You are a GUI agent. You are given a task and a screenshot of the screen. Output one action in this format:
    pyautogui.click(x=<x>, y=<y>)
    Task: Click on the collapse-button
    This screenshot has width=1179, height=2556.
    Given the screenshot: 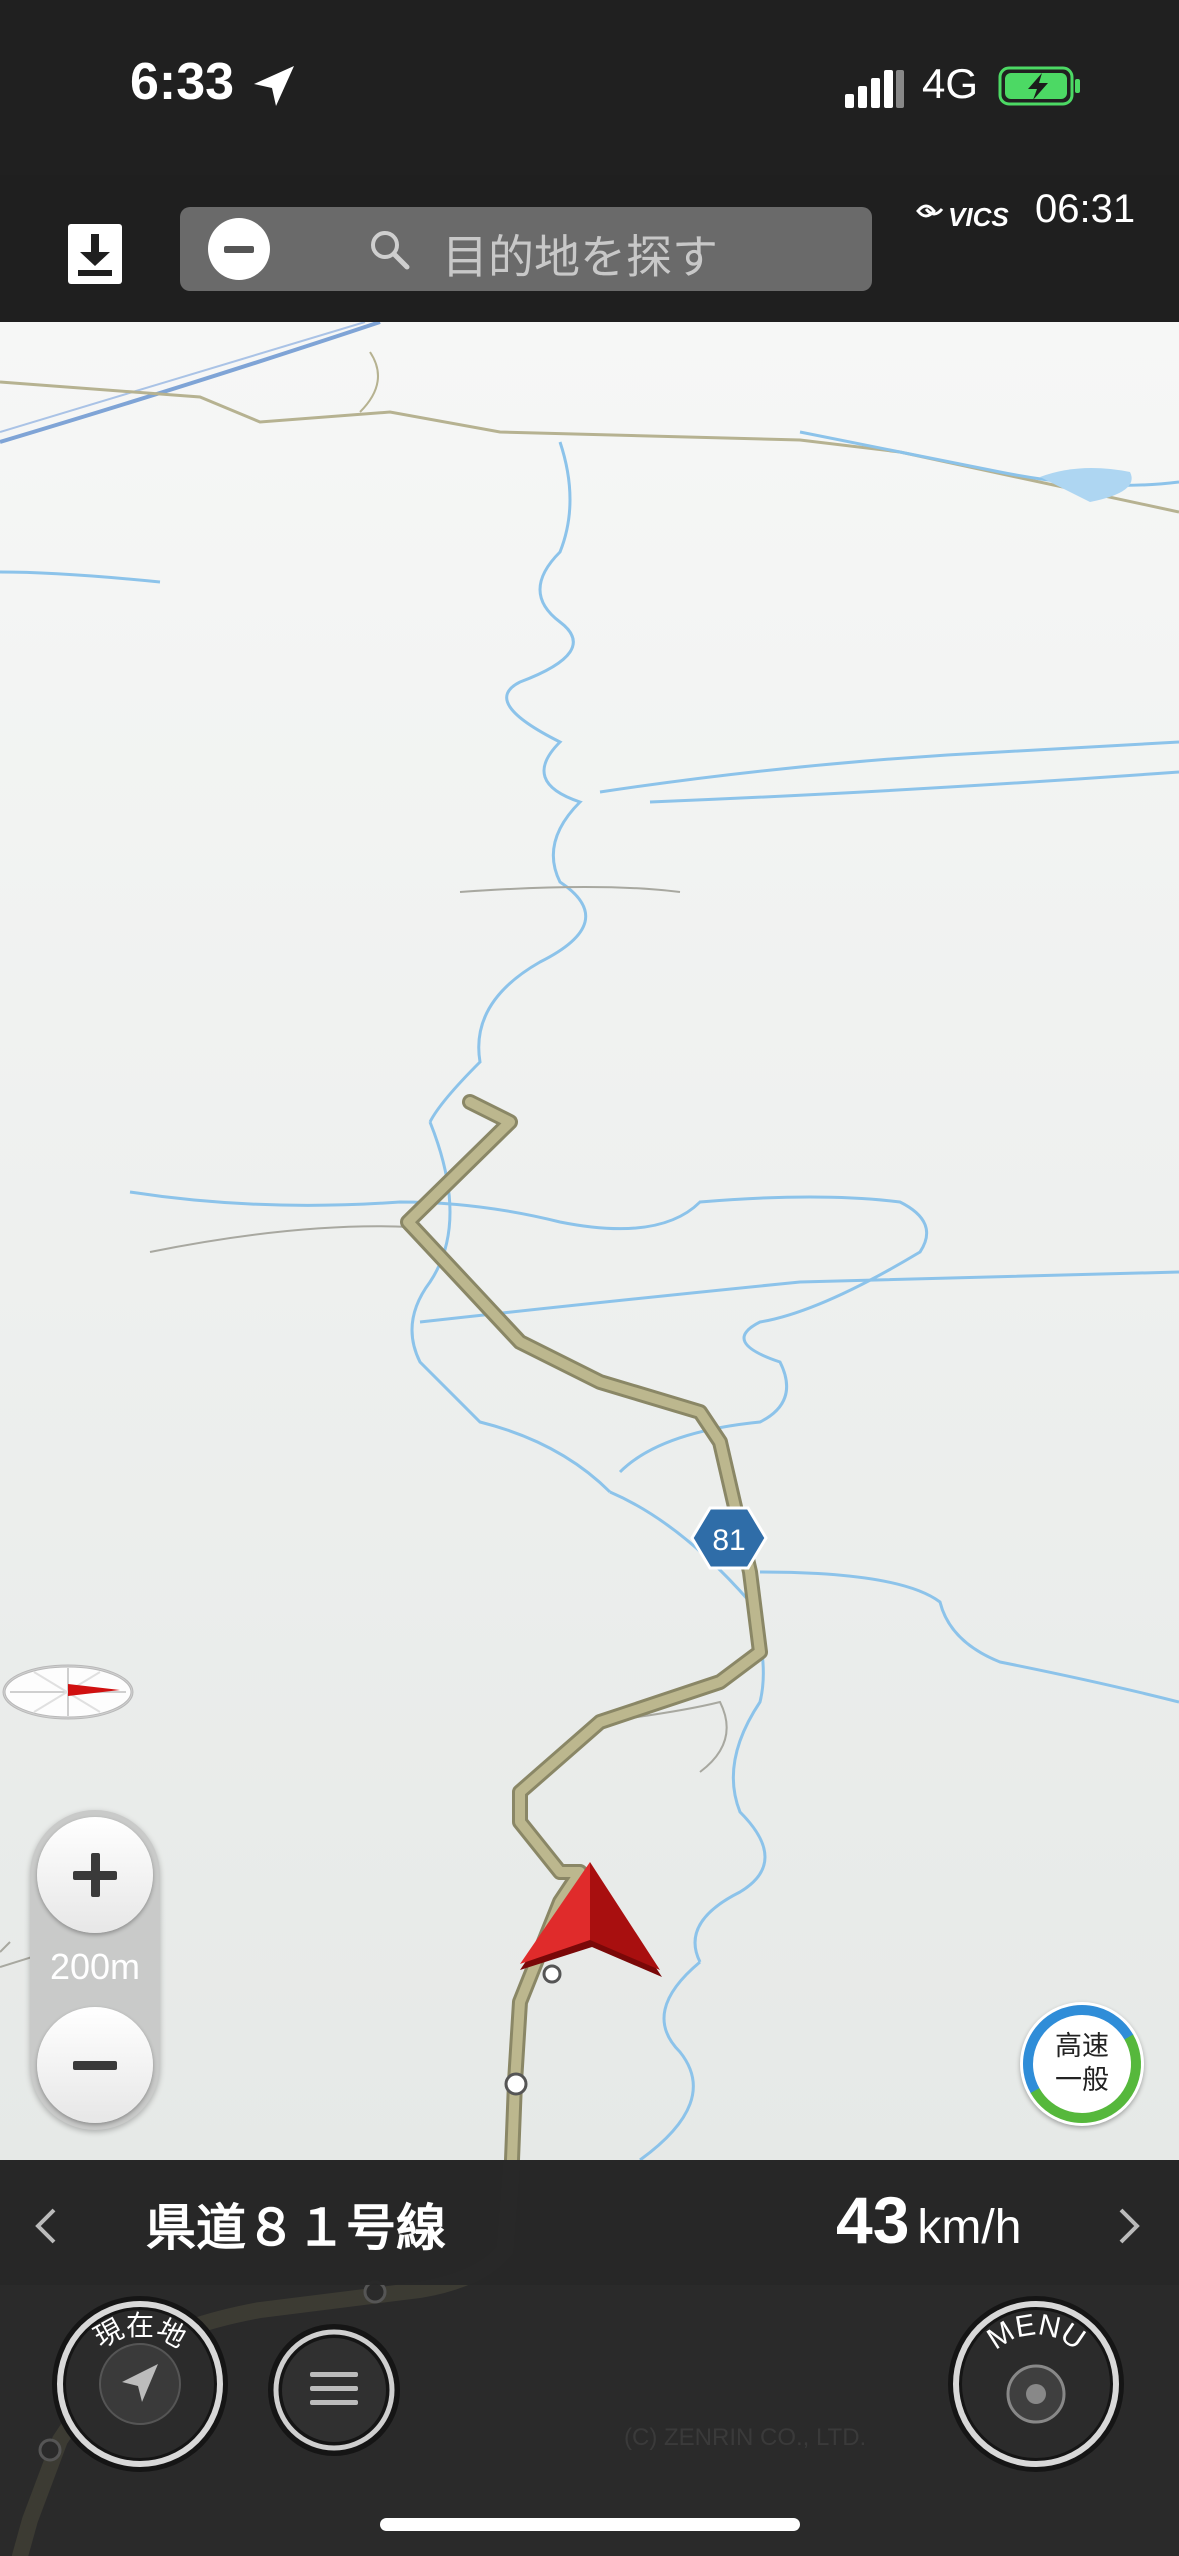 What is the action you would take?
    pyautogui.click(x=239, y=249)
    